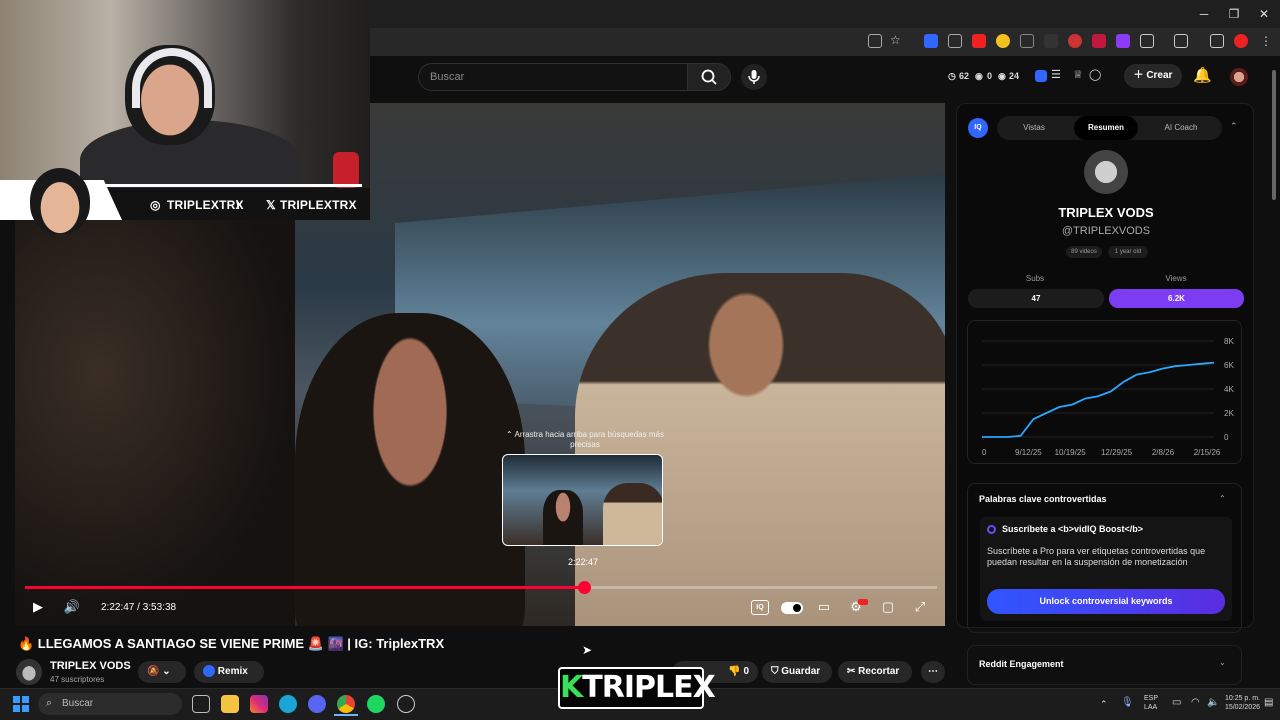 This screenshot has width=1280, height=720. What do you see at coordinates (1078, 74) in the screenshot?
I see `trophy-icon: ♕` at bounding box center [1078, 74].